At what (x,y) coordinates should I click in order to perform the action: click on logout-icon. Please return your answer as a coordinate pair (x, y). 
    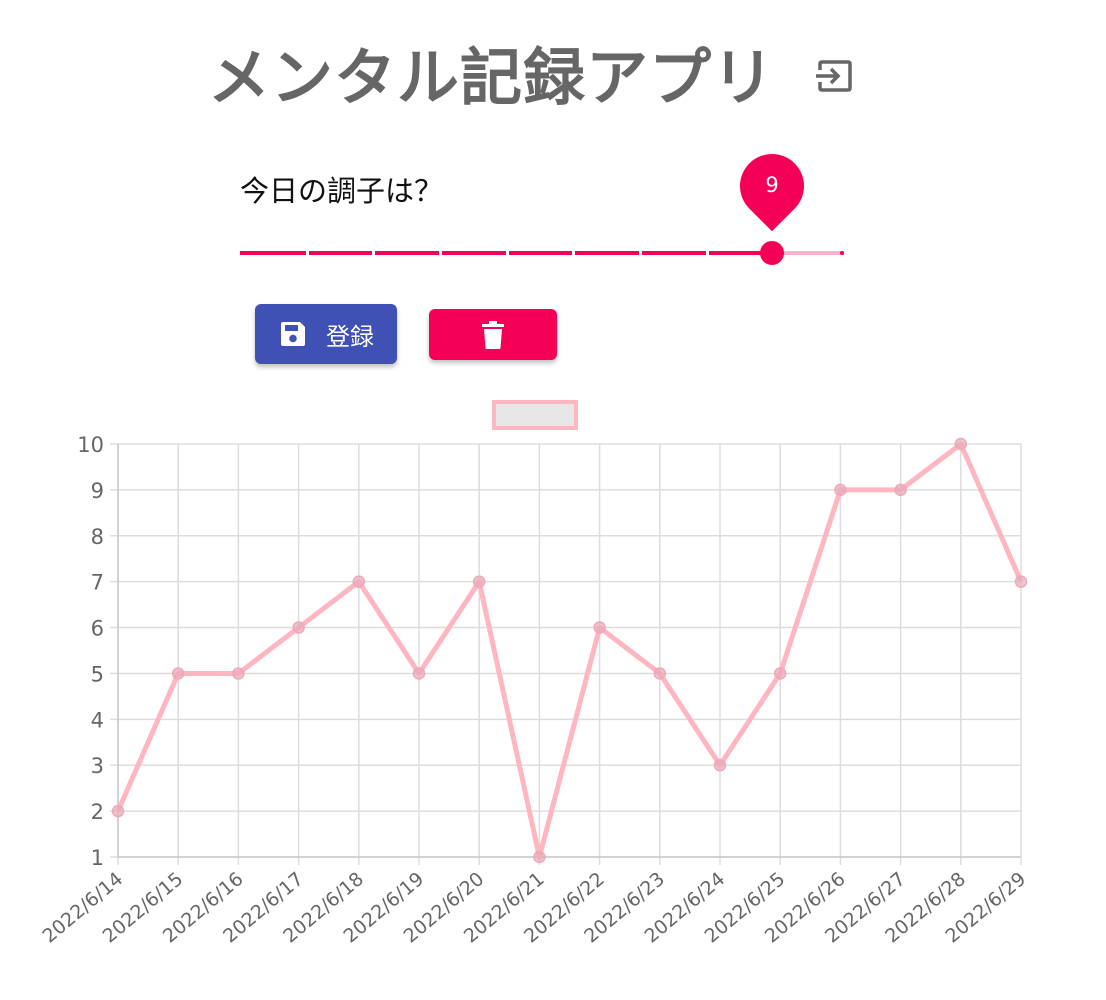
    Looking at the image, I should click on (834, 76).